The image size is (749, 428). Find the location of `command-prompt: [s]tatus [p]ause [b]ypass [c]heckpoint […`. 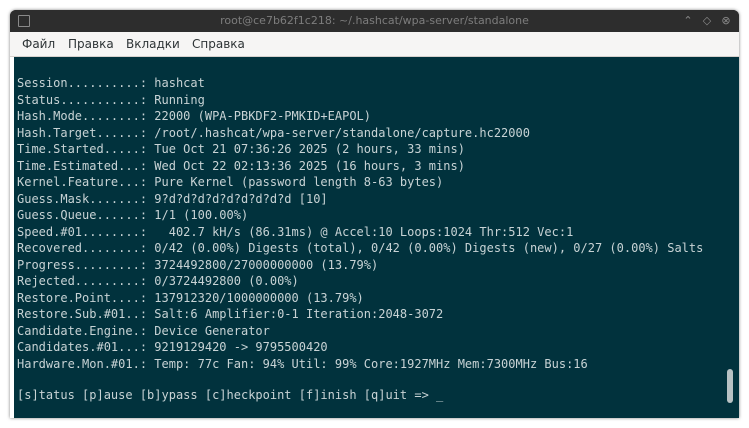

command-prompt: [s]tatus [p]ause [b]ypass [c]heckpoint [… is located at coordinates (230, 395).